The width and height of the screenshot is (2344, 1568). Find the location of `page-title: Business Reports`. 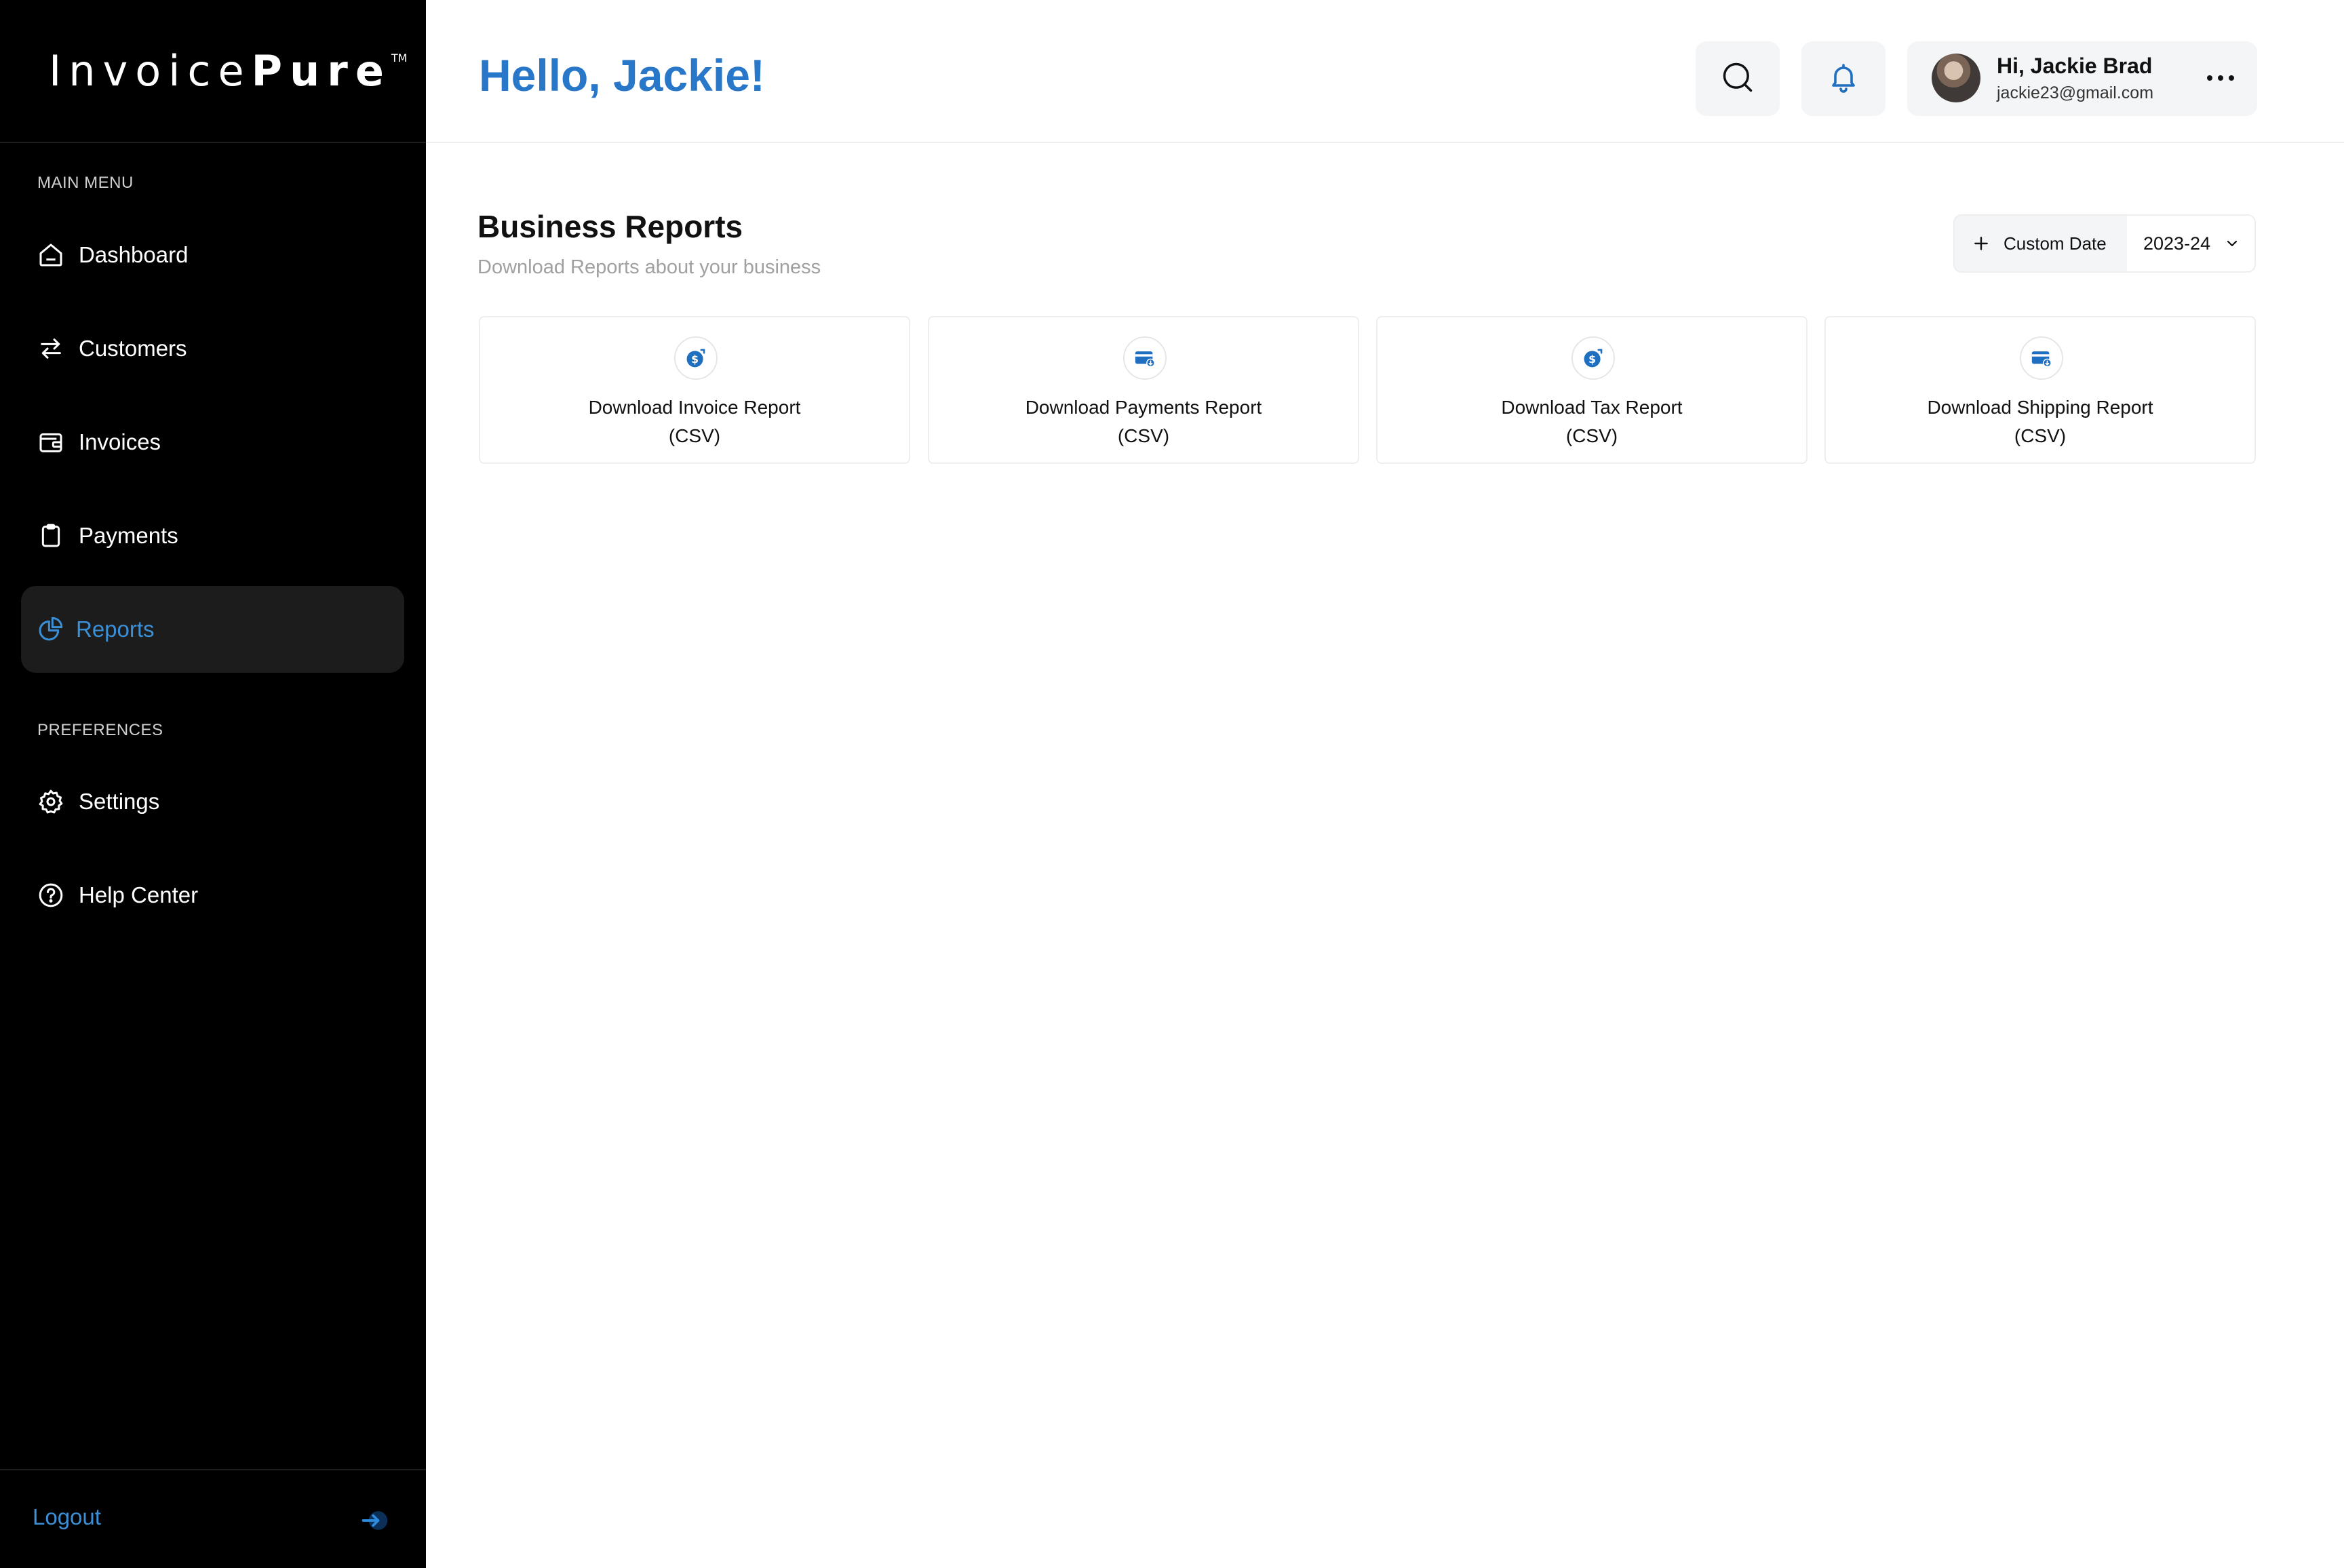

page-title: Business Reports is located at coordinates (610, 226).